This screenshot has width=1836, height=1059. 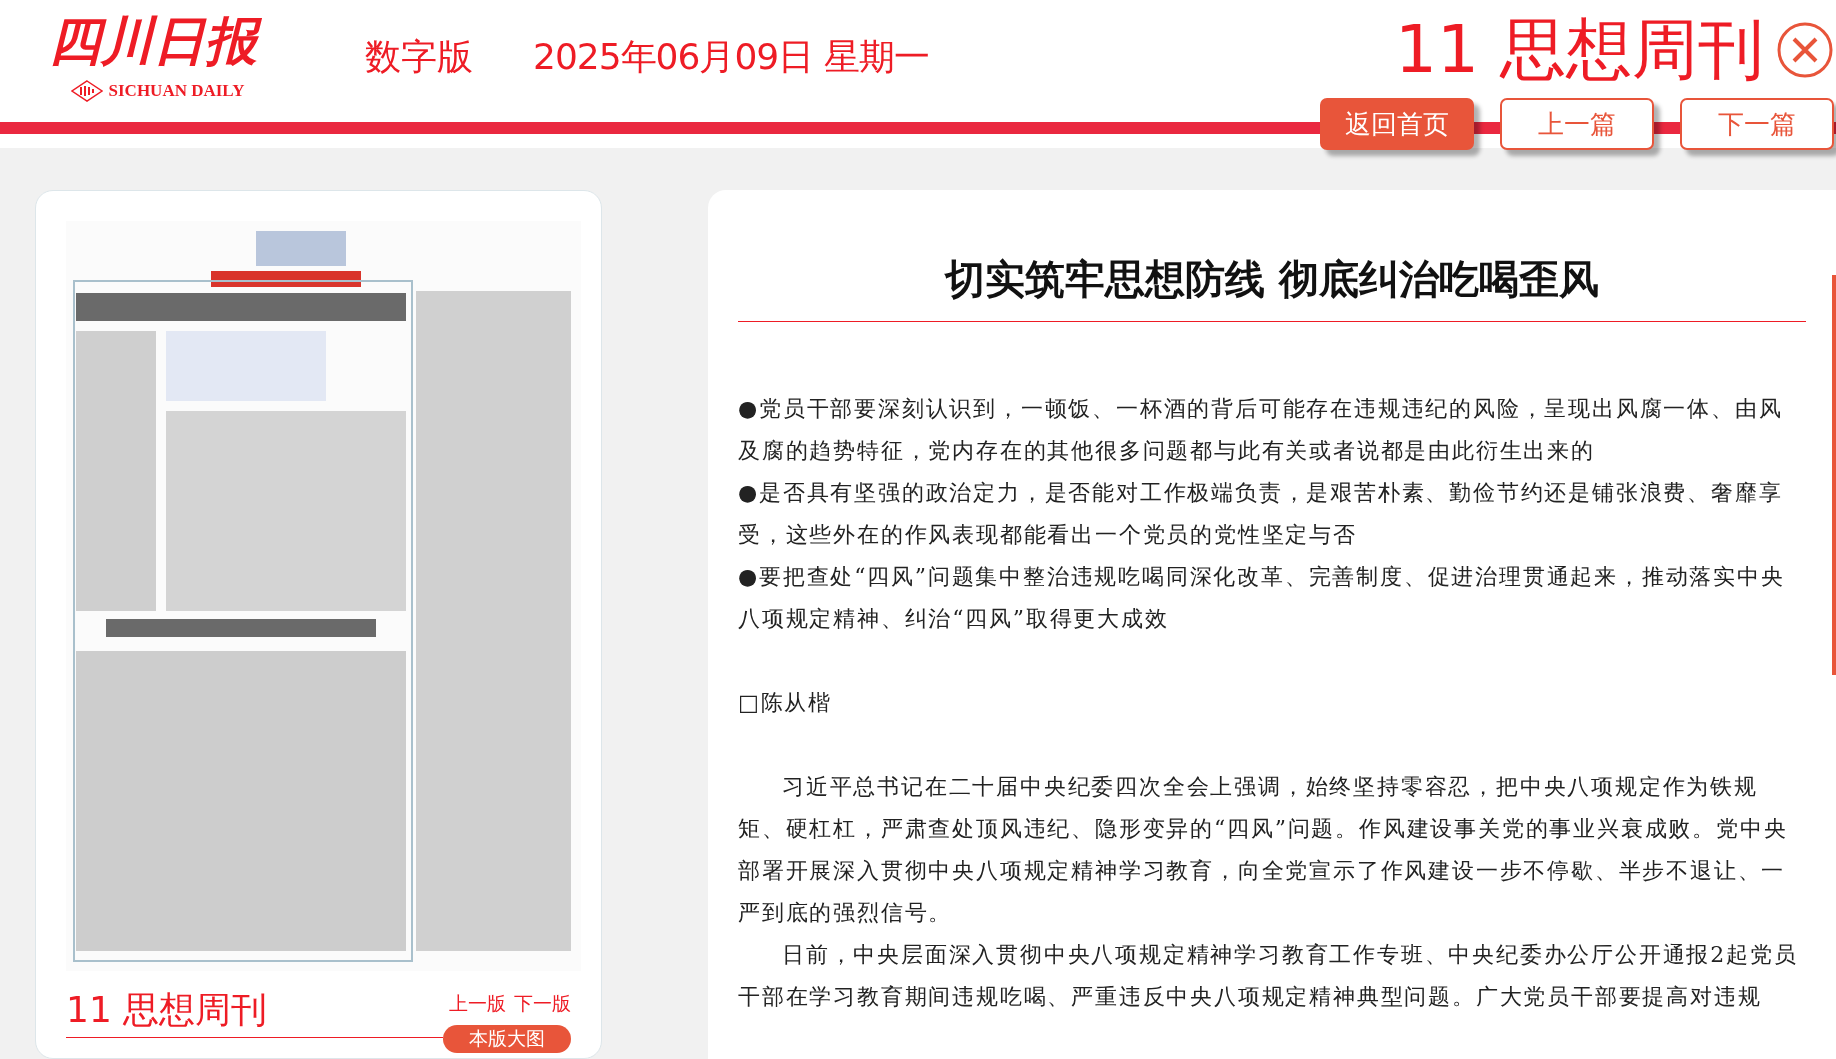 I want to click on full-page-button: 本版大图, so click(x=507, y=1039).